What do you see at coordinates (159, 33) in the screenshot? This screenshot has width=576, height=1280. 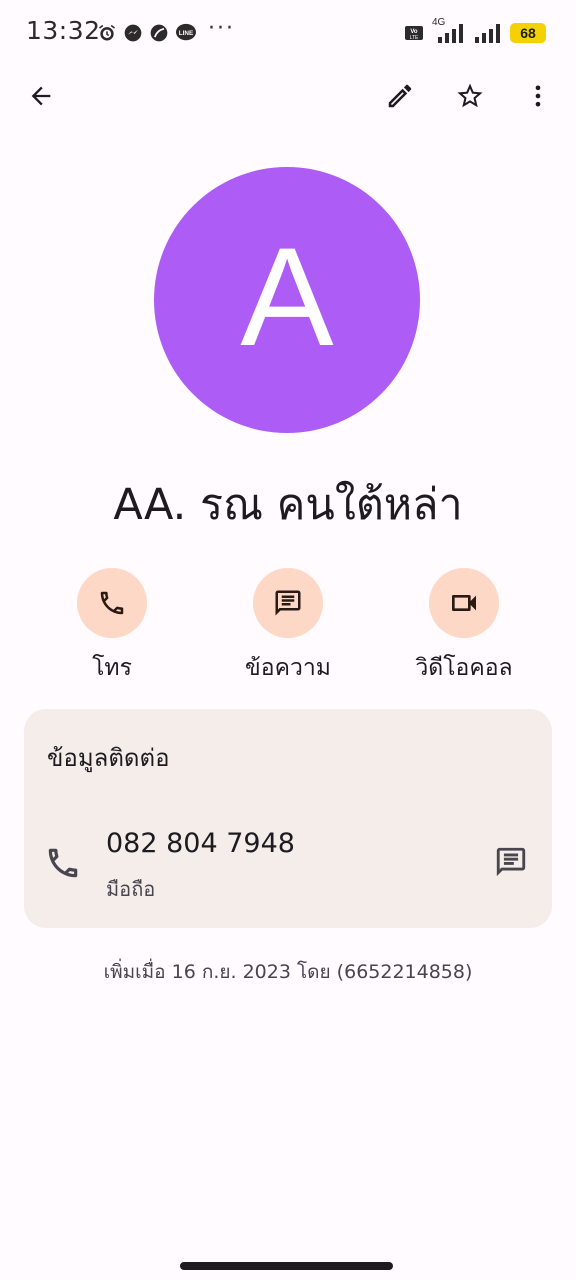 I see `leaf-icon` at bounding box center [159, 33].